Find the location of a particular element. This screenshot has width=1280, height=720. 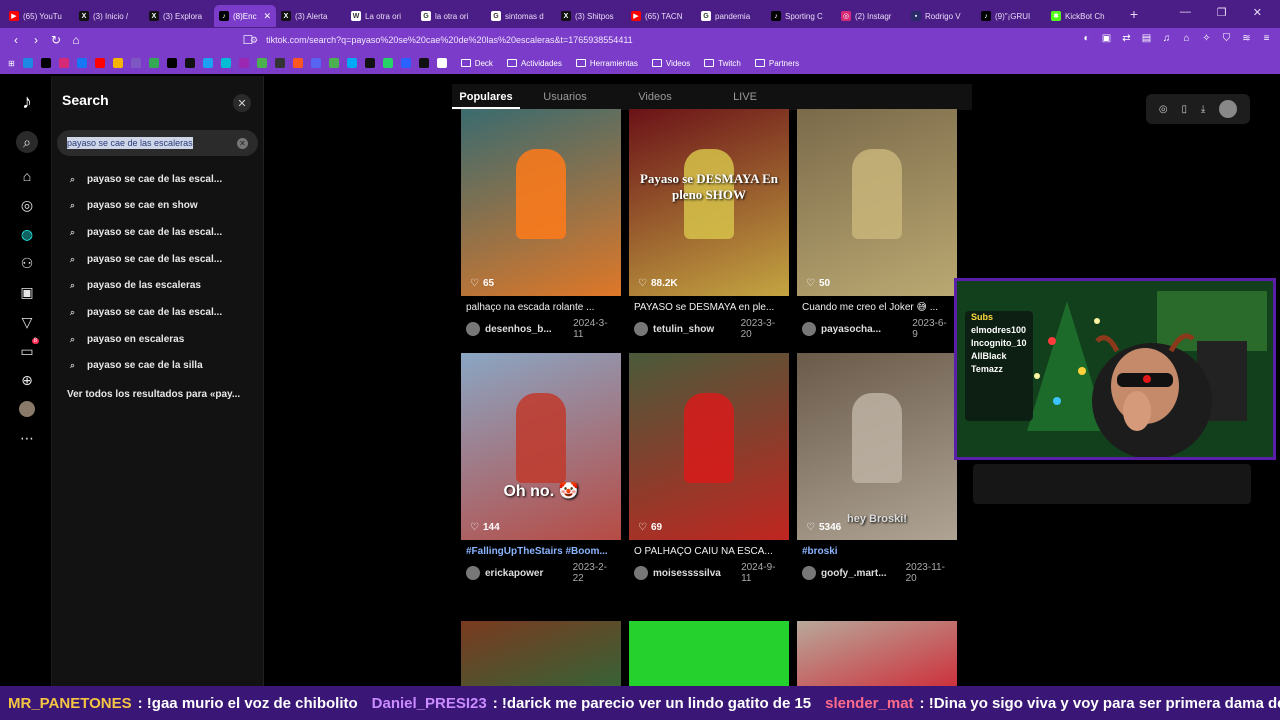

video-caption: #broski is located at coordinates (877, 551).